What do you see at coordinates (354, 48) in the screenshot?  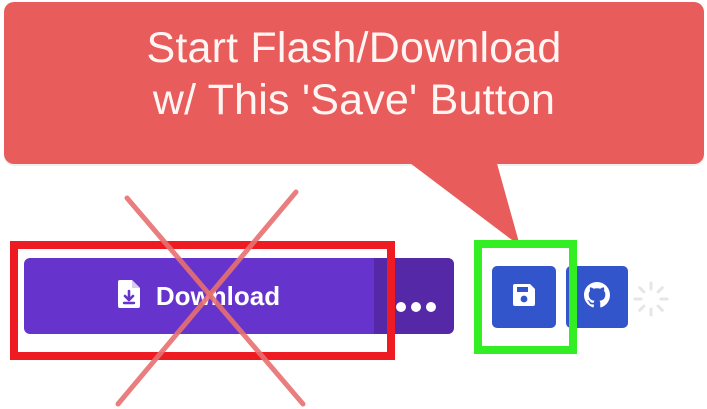 I see `callout-line-1: Start Flash/Download` at bounding box center [354, 48].